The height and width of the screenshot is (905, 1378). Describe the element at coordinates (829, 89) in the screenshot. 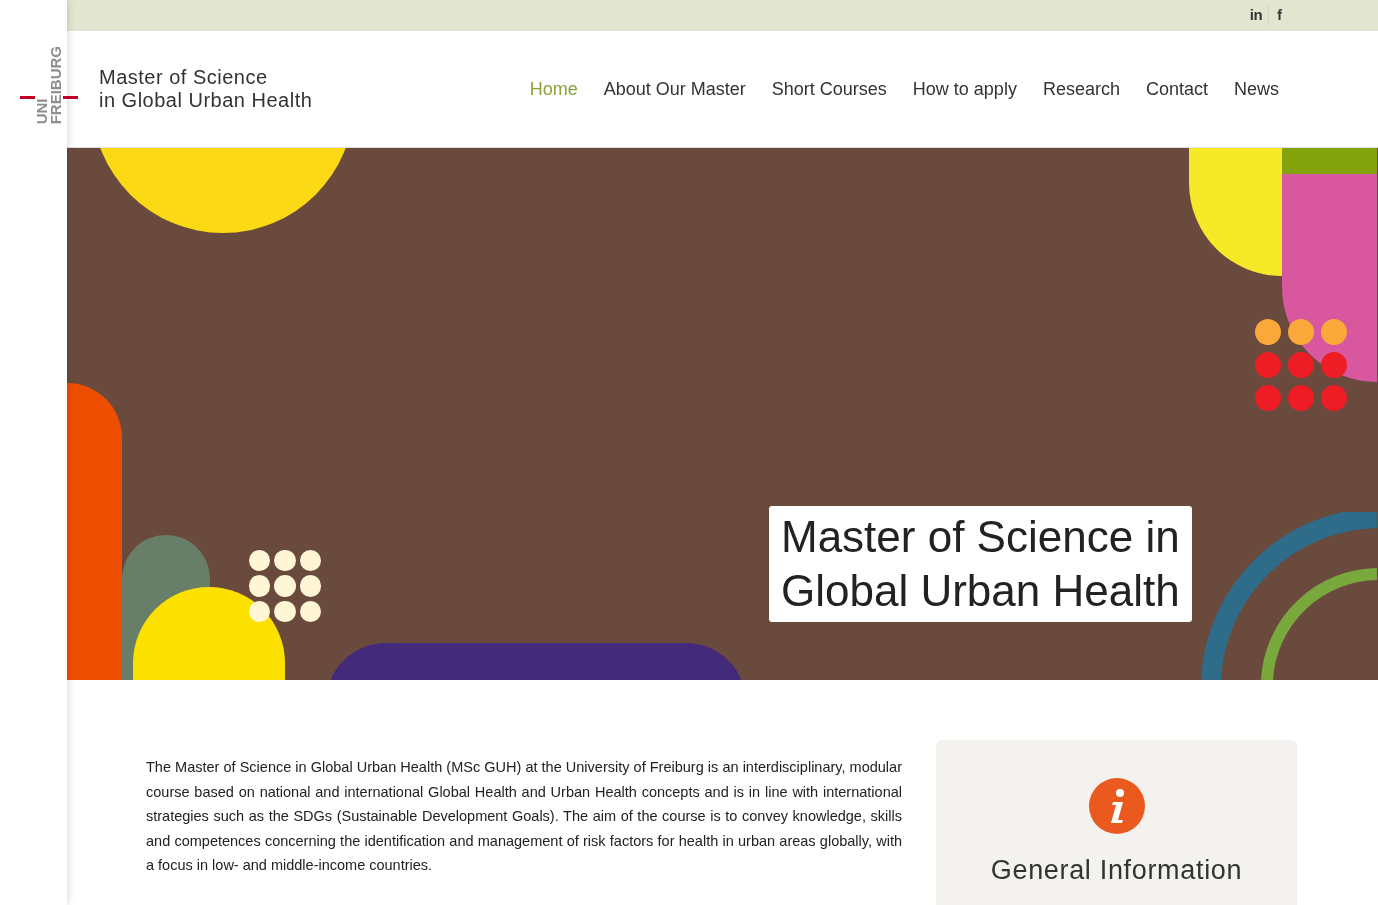

I see `nav-link: Short Courses` at that location.